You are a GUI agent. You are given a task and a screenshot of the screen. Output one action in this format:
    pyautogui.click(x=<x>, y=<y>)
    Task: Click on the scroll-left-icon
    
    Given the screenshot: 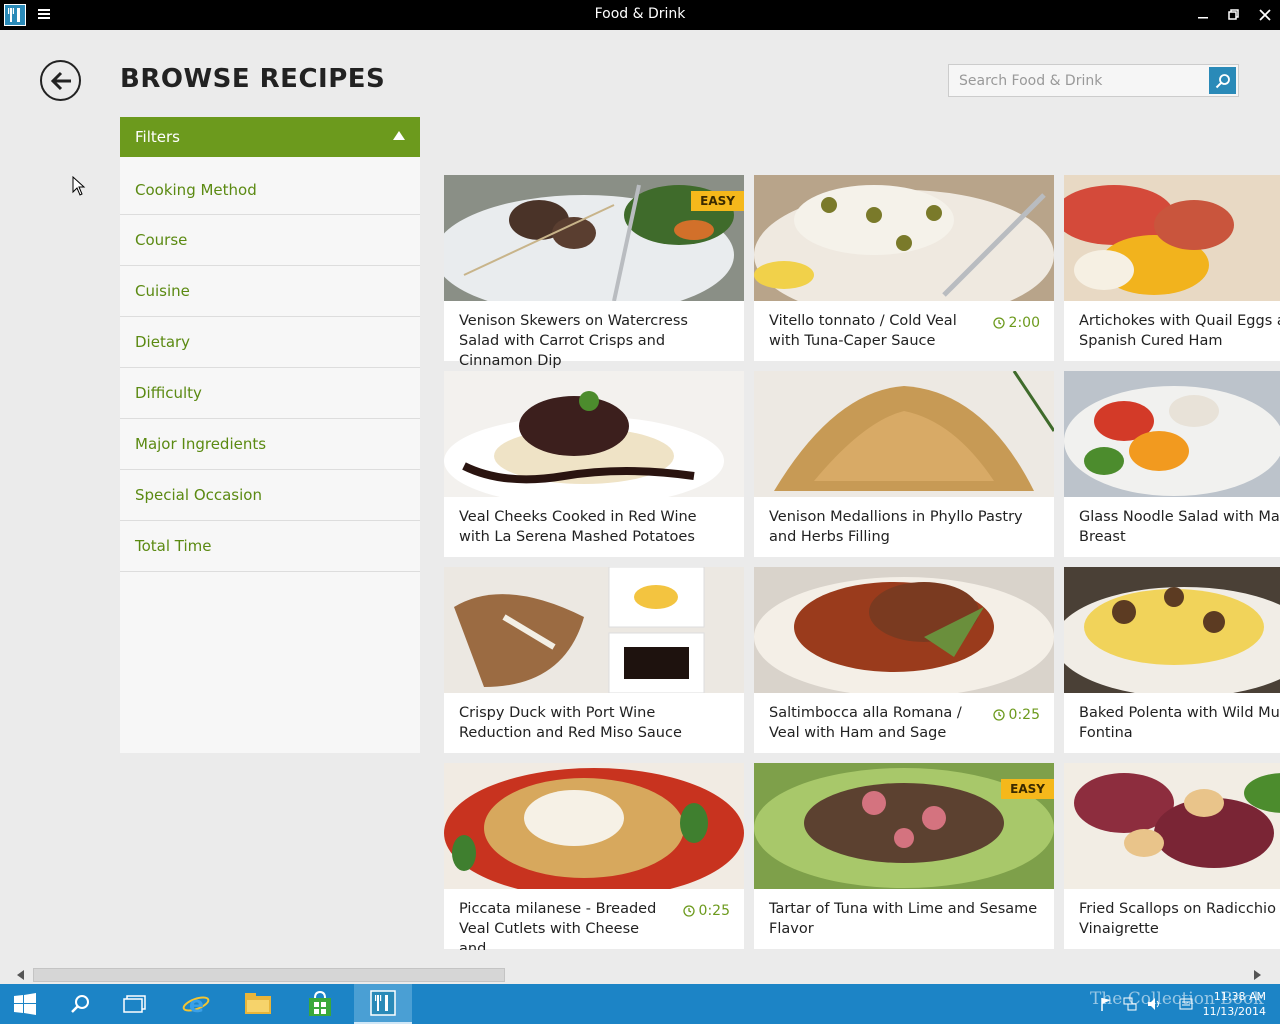 What is the action you would take?
    pyautogui.click(x=21, y=975)
    